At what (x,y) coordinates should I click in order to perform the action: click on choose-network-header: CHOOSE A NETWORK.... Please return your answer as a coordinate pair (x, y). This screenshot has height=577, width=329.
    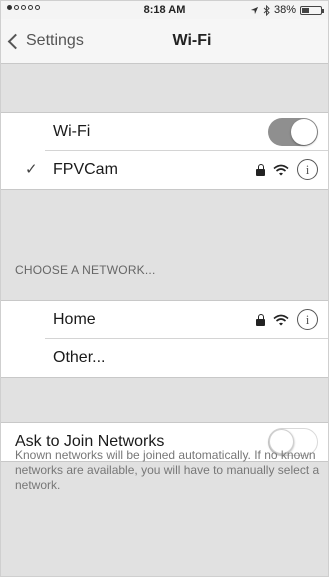
    Looking at the image, I should click on (85, 270).